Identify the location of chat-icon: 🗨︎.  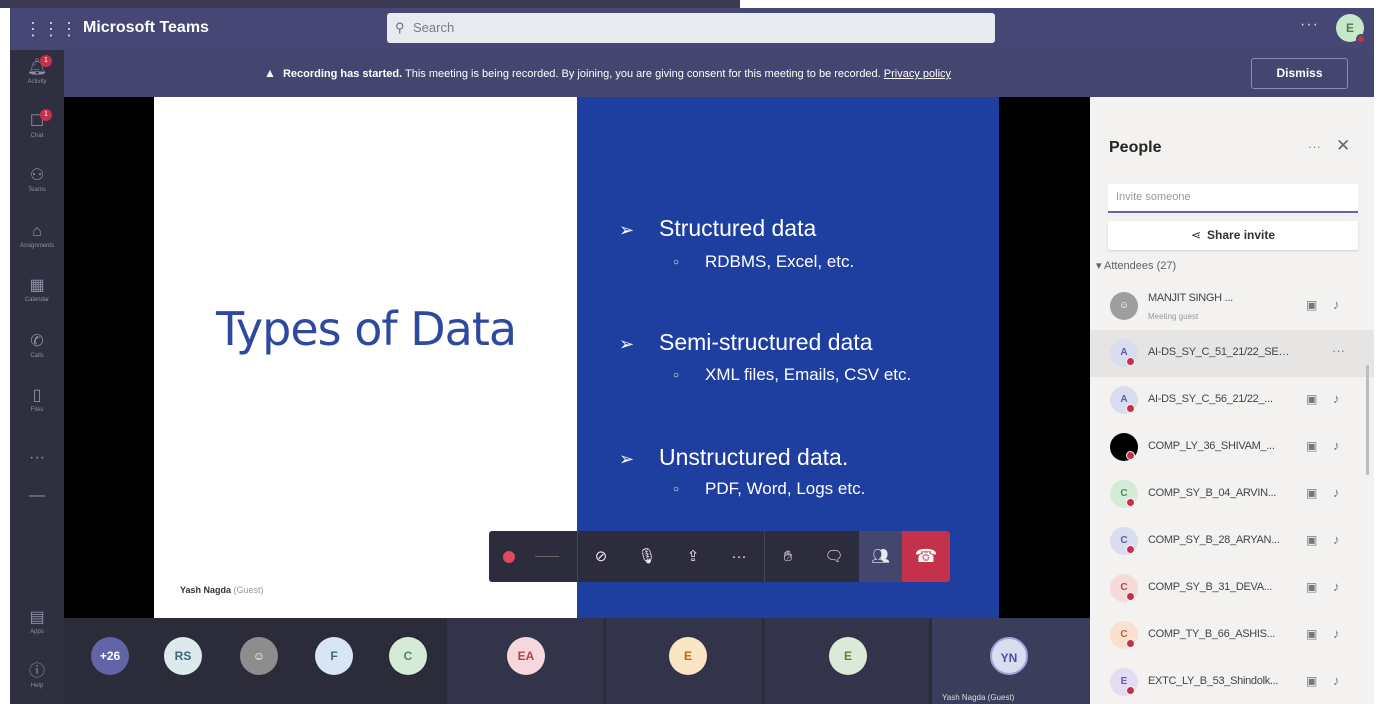
(834, 556).